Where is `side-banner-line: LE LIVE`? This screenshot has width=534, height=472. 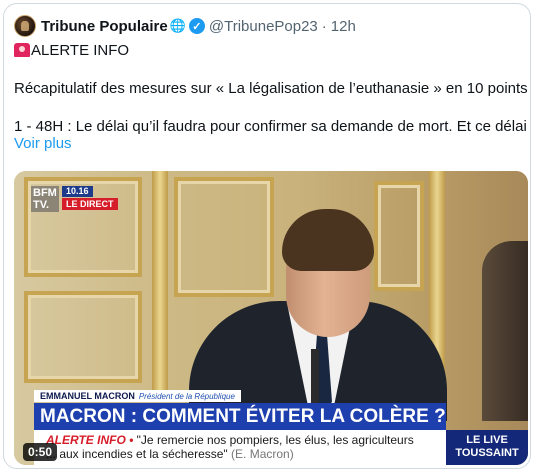 side-banner-line: LE LIVE is located at coordinates (487, 440).